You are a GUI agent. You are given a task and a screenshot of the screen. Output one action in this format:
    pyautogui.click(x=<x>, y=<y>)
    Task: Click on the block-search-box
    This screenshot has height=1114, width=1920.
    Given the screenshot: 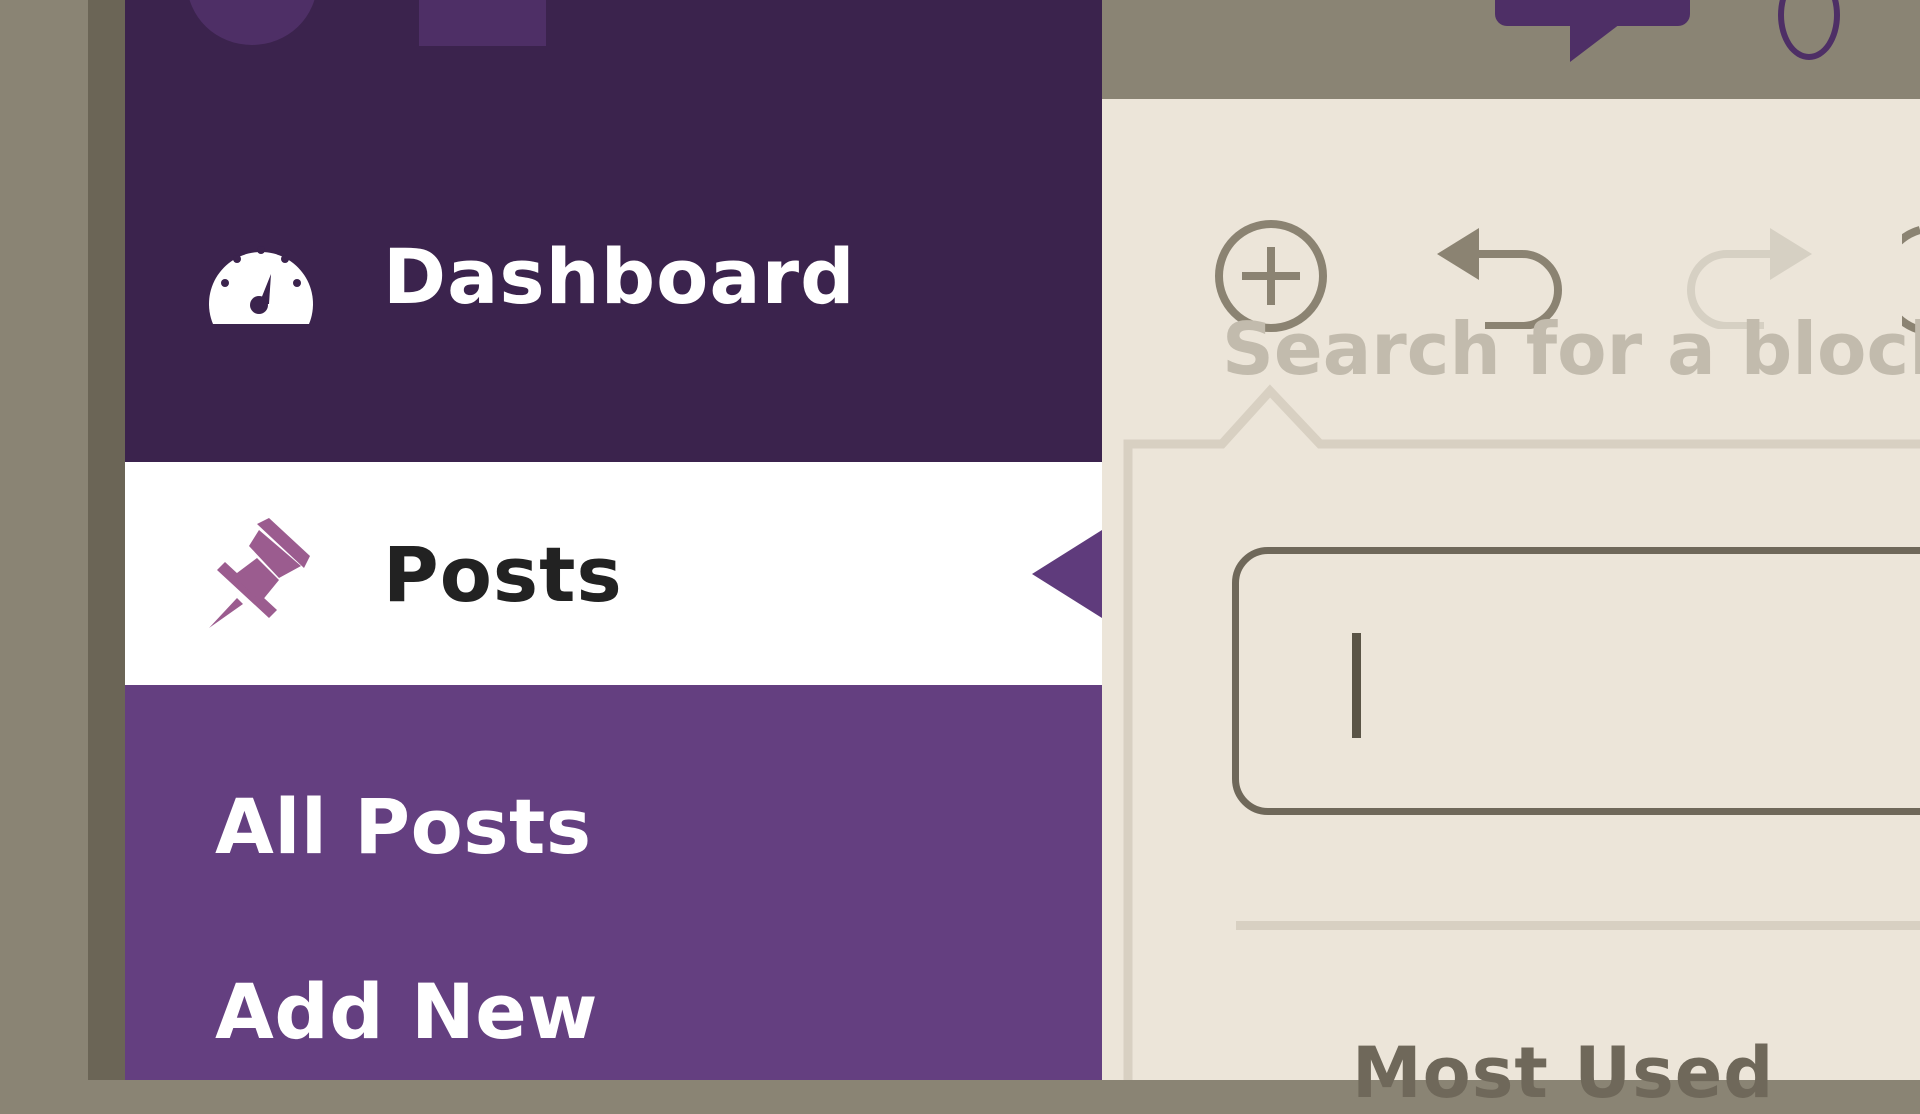 What is the action you would take?
    pyautogui.click(x=1576, y=681)
    